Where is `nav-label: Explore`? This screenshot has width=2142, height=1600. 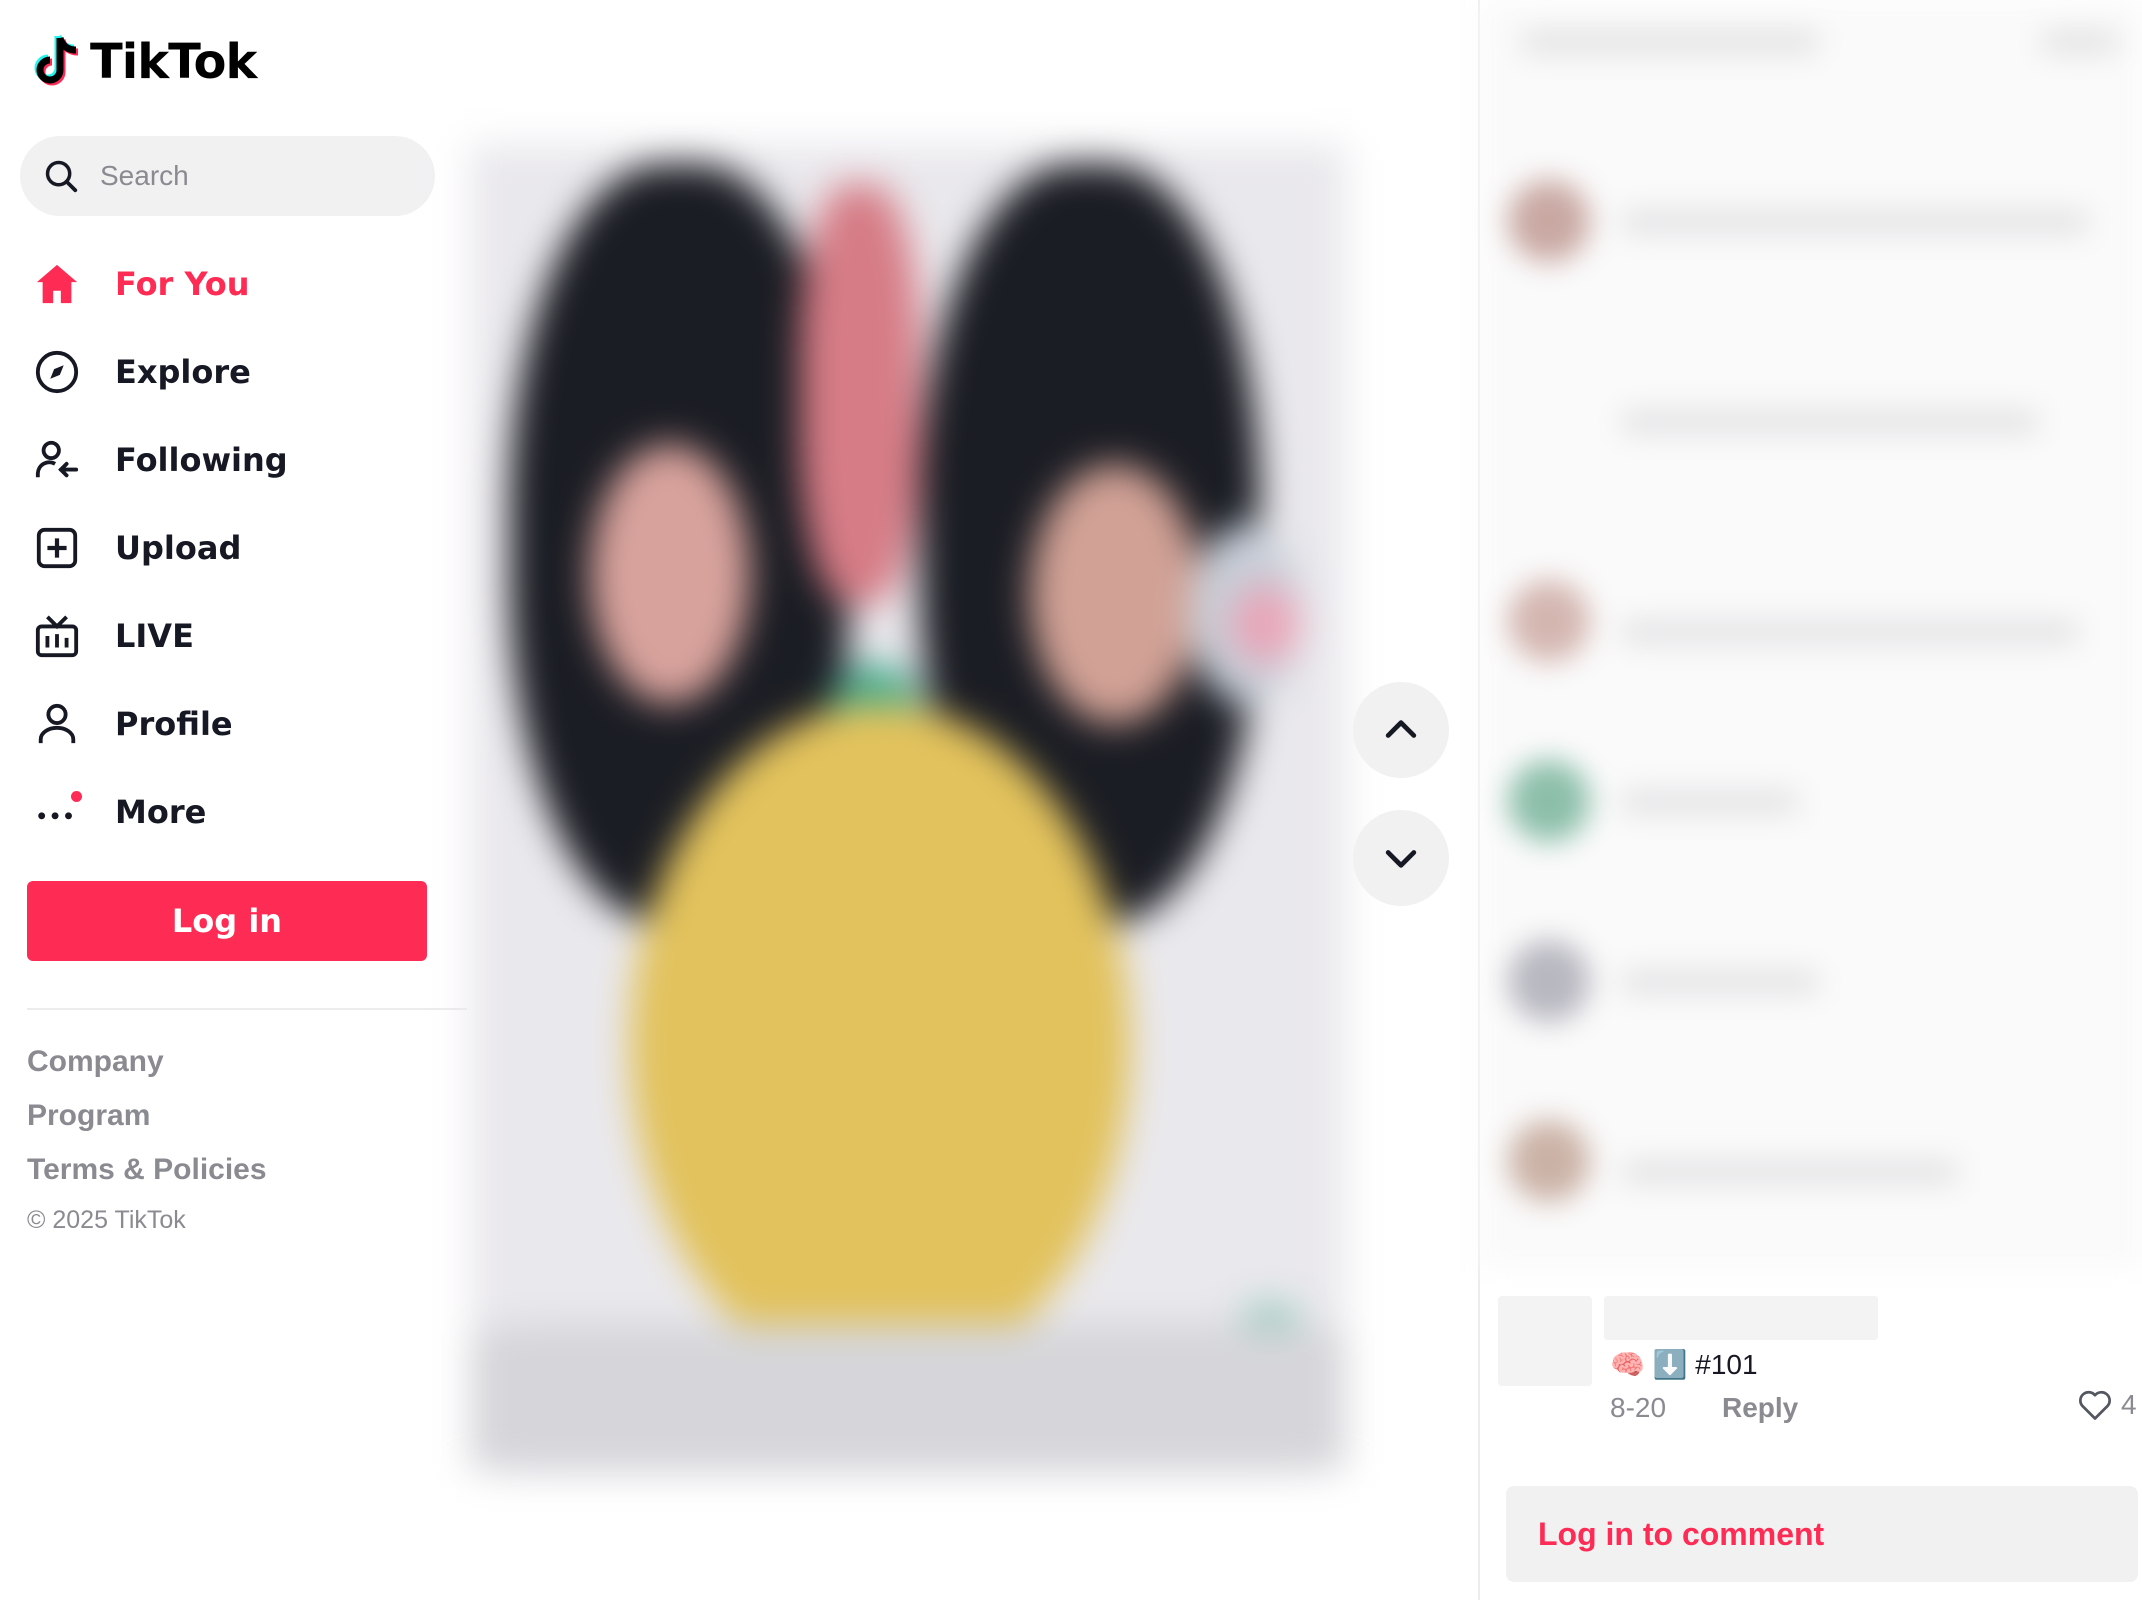
nav-label: Explore is located at coordinates (183, 372).